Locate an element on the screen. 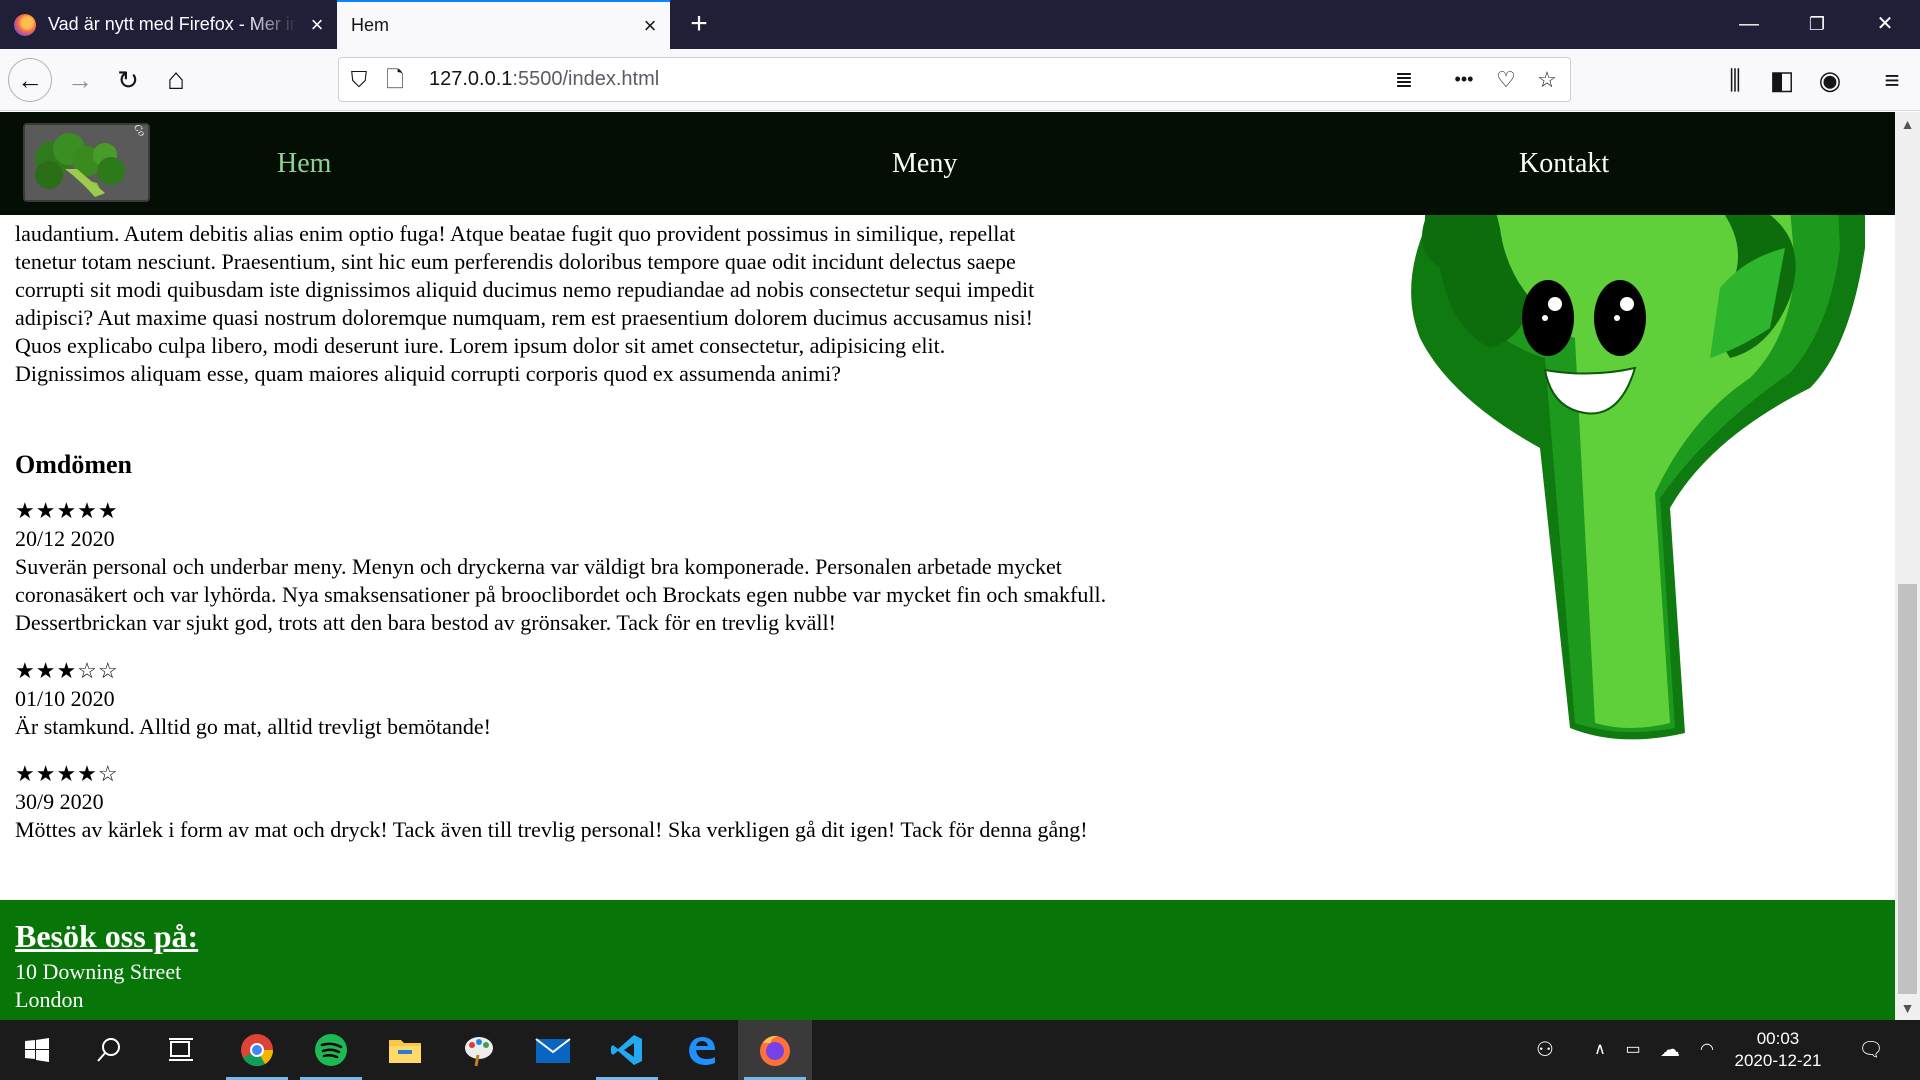 The width and height of the screenshot is (1920, 1080). url-text: 127.0.0.1:5500/index.html is located at coordinates (544, 79).